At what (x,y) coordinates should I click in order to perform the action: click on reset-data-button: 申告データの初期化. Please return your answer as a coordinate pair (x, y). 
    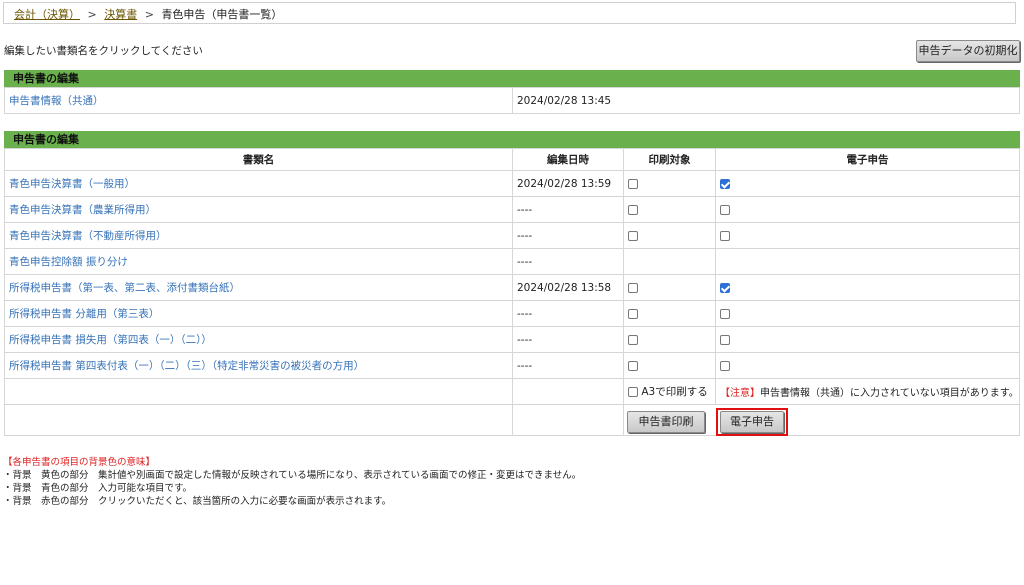
    Looking at the image, I should click on (968, 51).